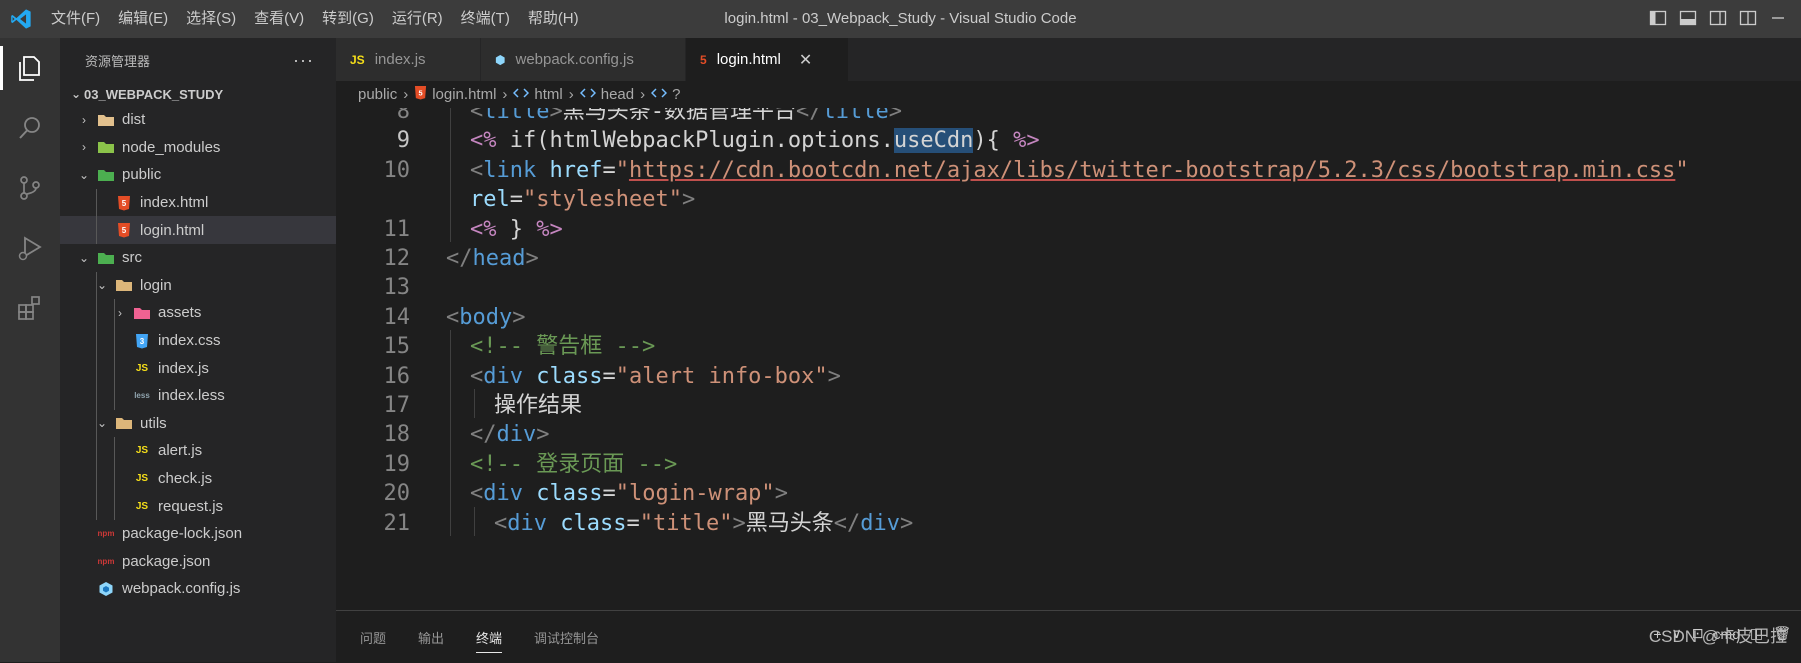 The width and height of the screenshot is (1801, 663). I want to click on code-token: %>, so click(549, 229).